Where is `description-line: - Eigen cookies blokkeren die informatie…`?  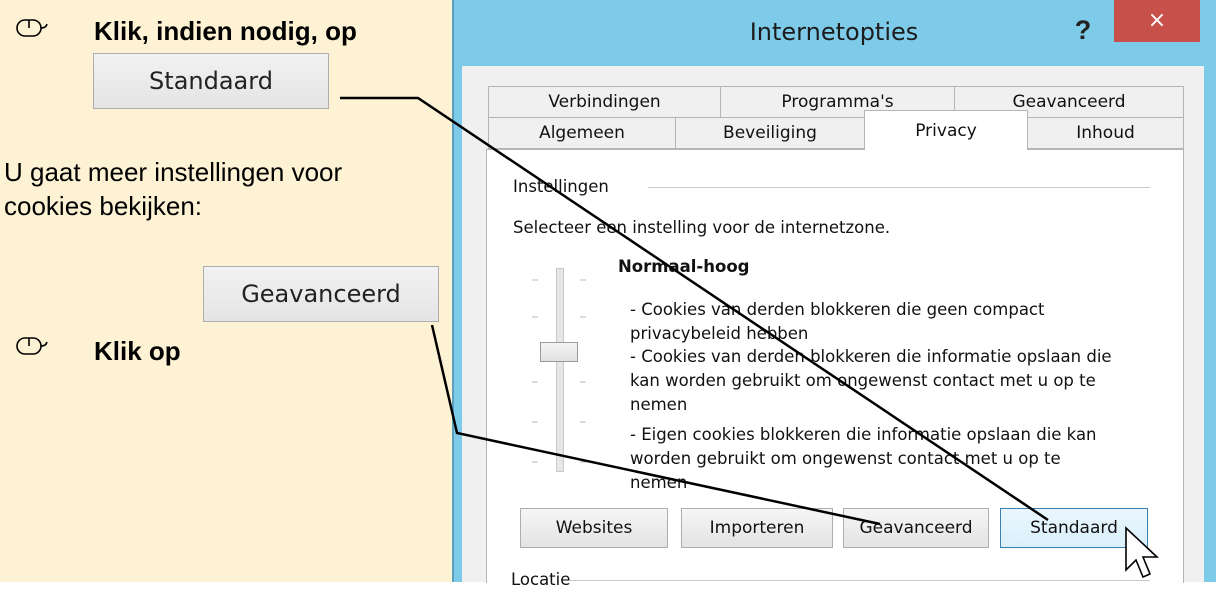 description-line: - Eigen cookies blokkeren die informatie… is located at coordinates (863, 434).